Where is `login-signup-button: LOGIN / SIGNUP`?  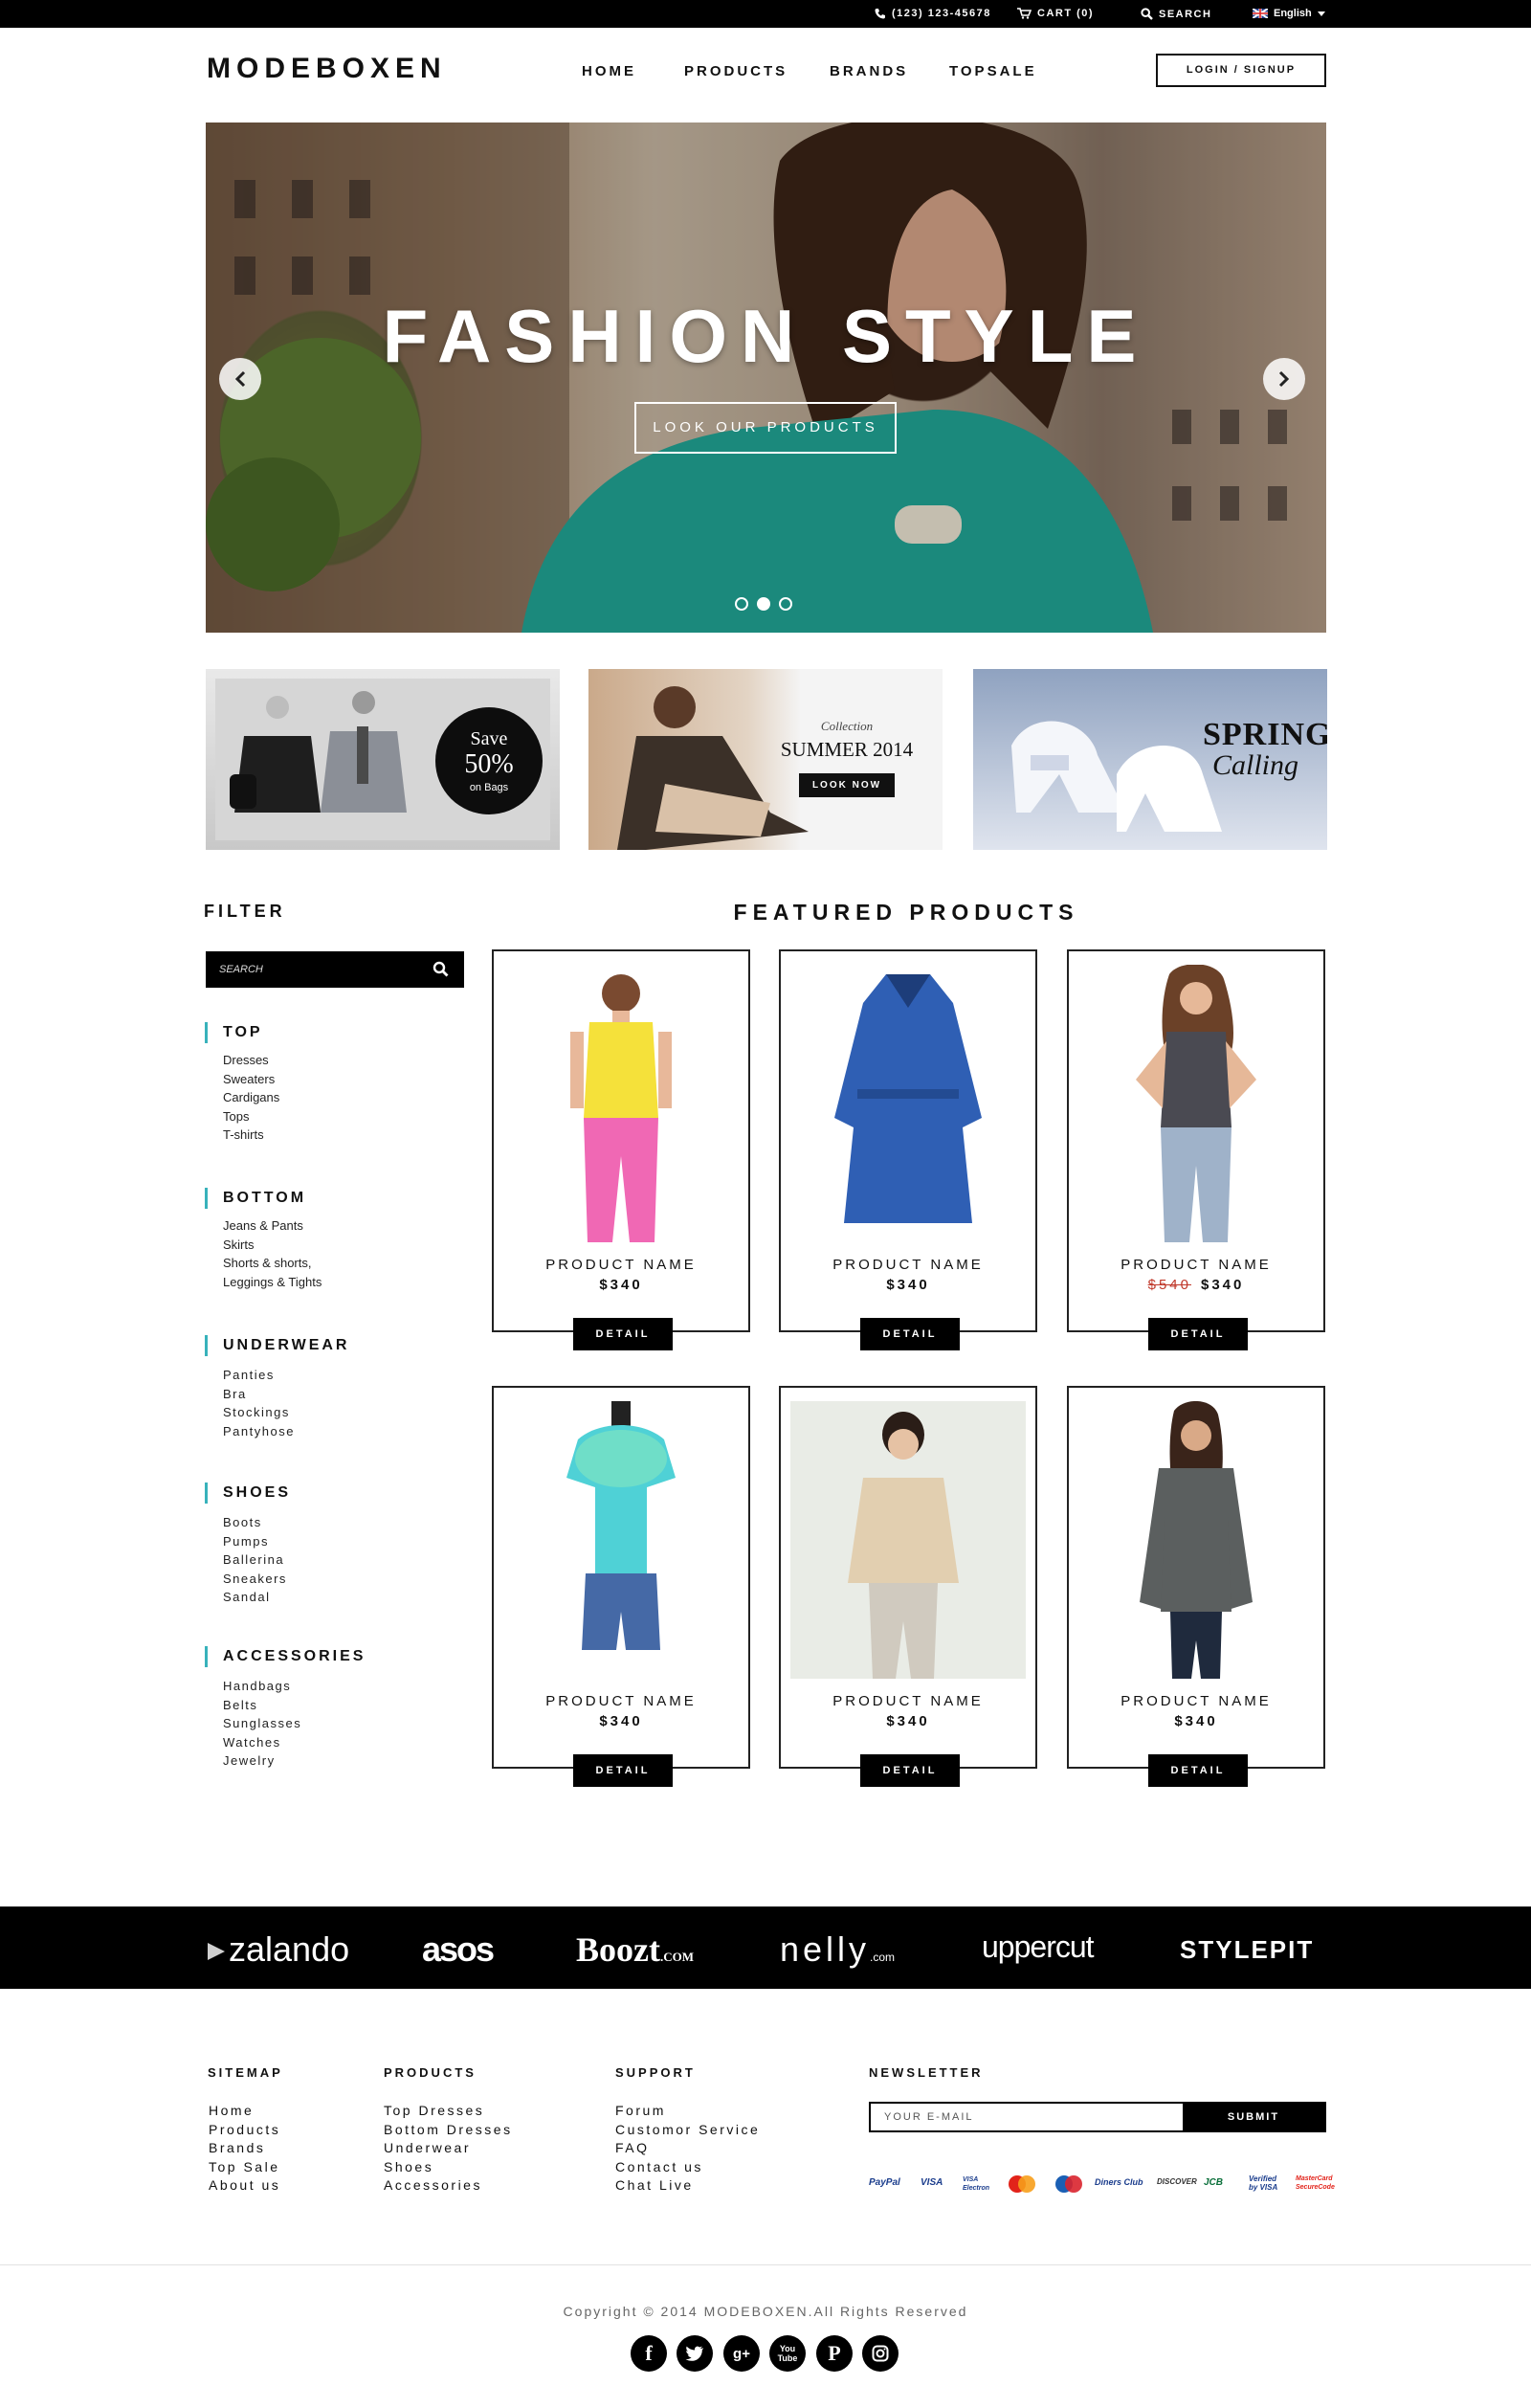 login-signup-button: LOGIN / SIGNUP is located at coordinates (1241, 70).